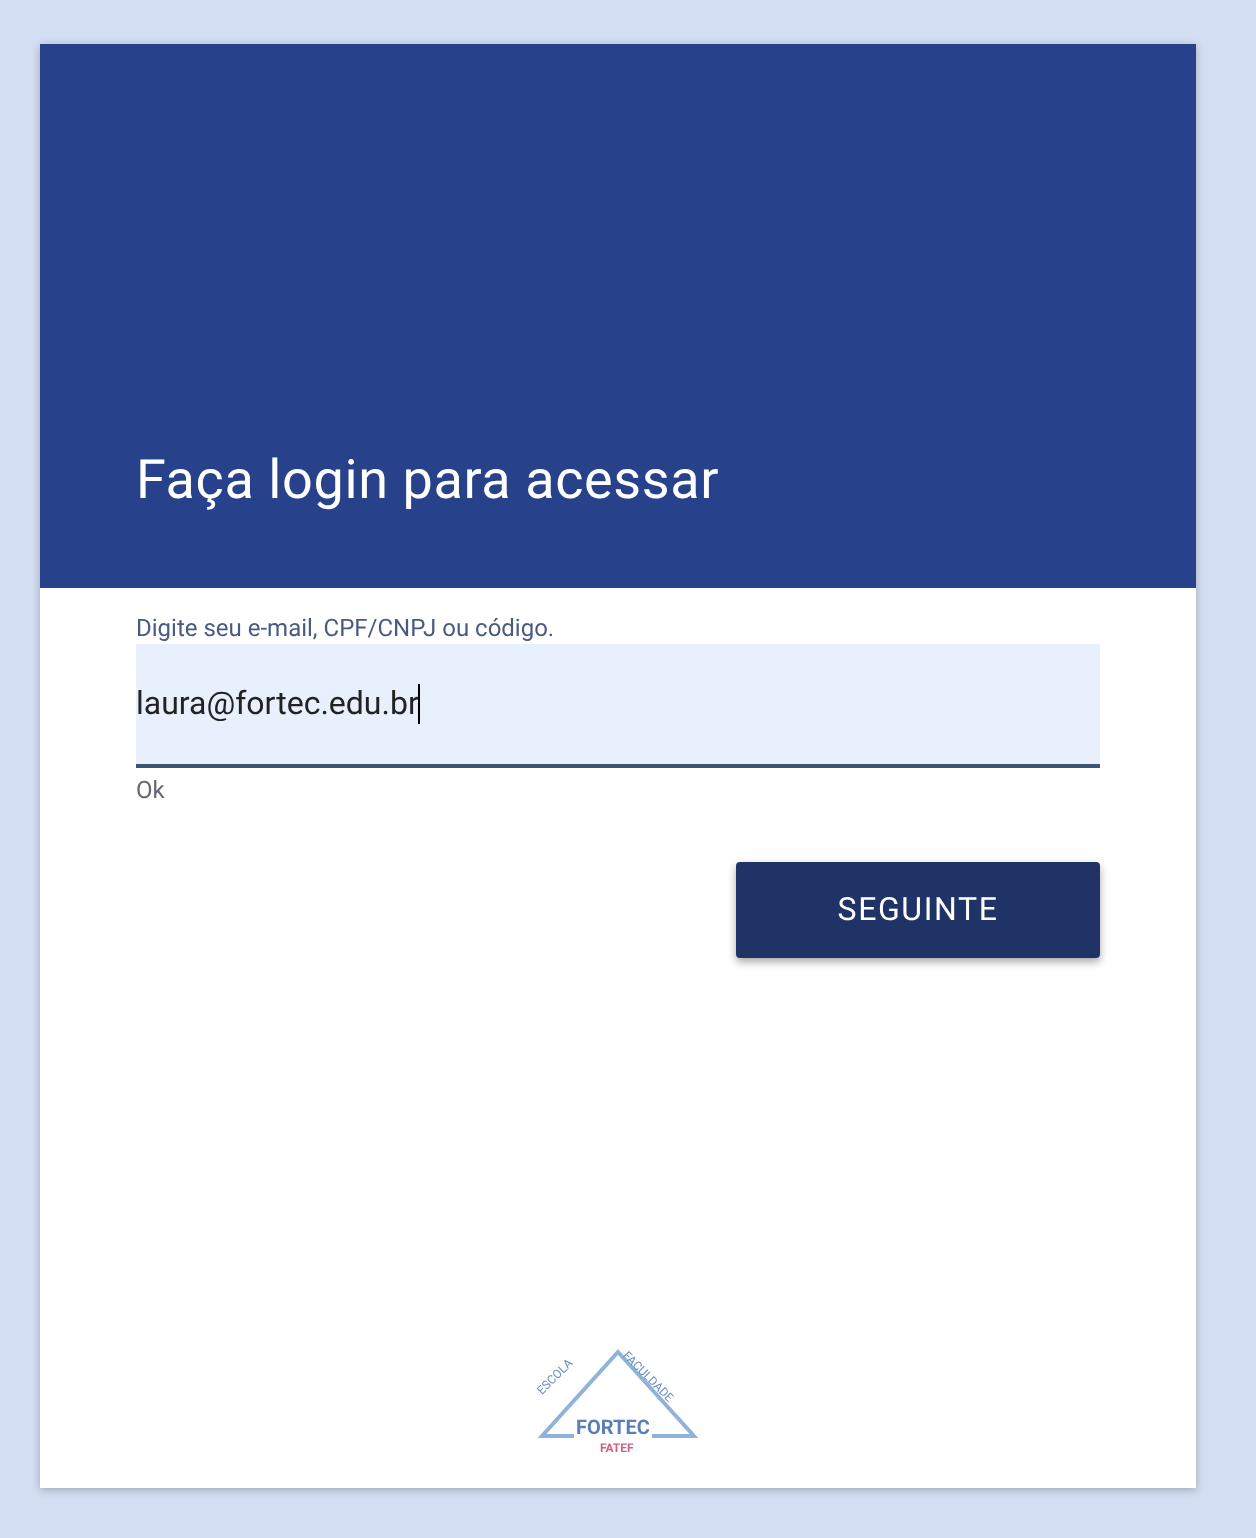 The width and height of the screenshot is (1256, 1538). What do you see at coordinates (618, 706) in the screenshot?
I see `login-input: laura@fortec.edu.br` at bounding box center [618, 706].